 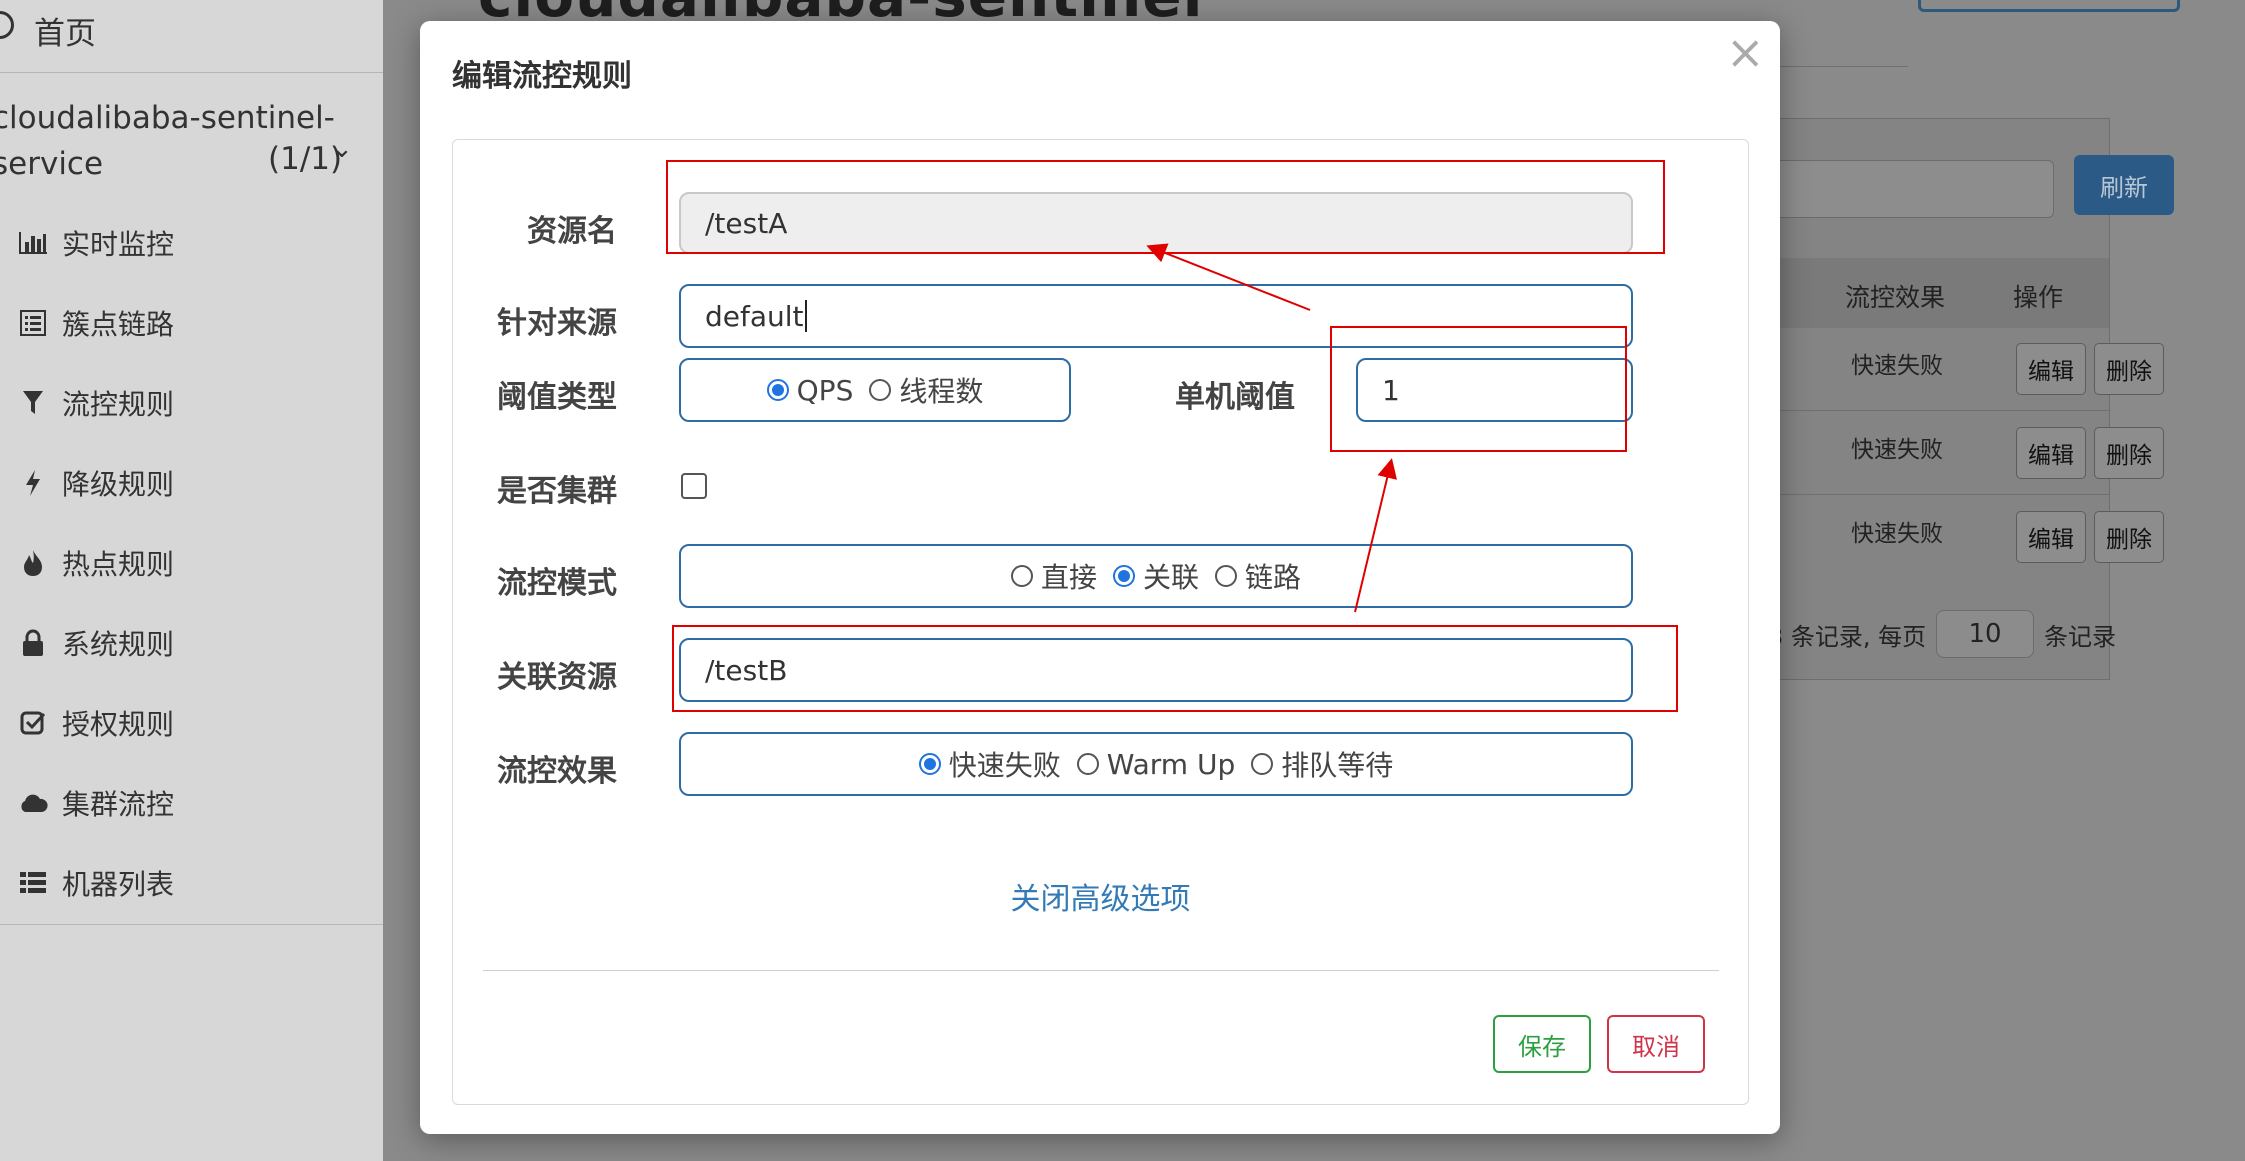 I want to click on ref-resource-label: 关联资源, so click(x=557, y=677).